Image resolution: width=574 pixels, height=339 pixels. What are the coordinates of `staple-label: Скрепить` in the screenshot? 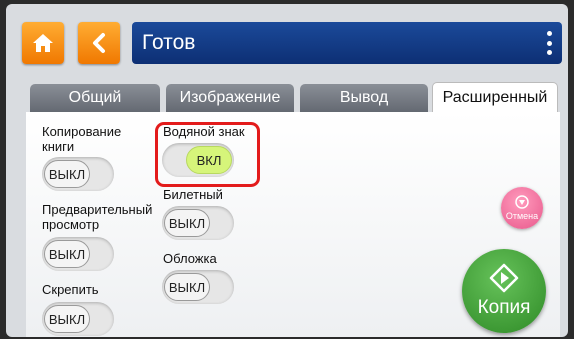 It's located at (70, 289).